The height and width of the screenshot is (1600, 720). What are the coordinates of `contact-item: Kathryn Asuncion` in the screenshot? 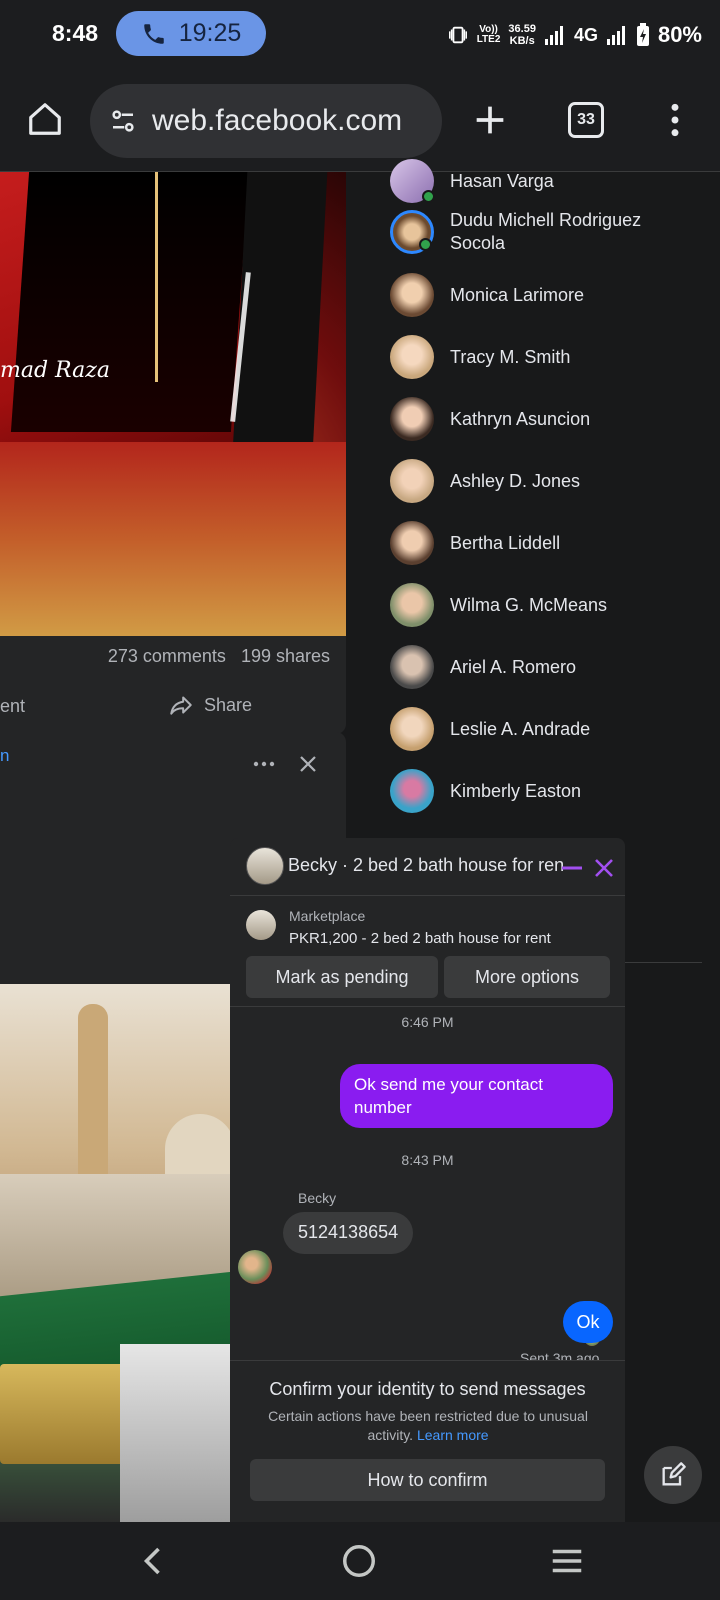 It's located at (490, 419).